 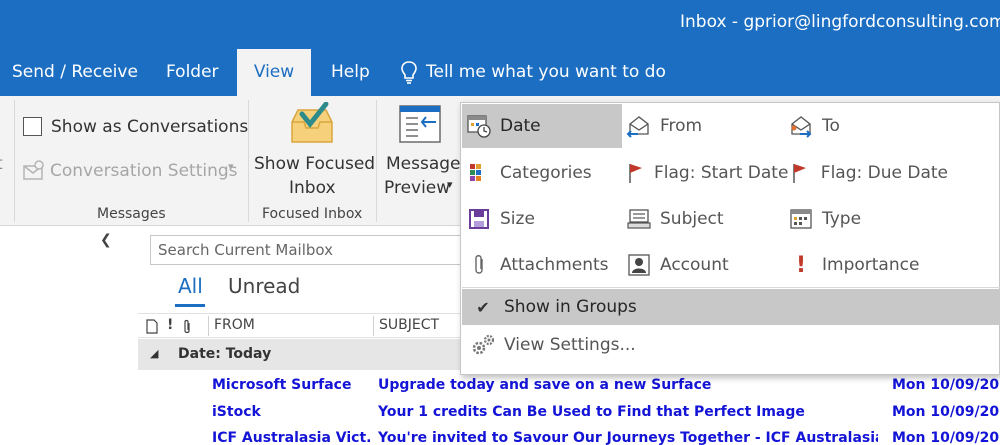 I want to click on show-in-groups-item: ✔ Show in Groups, so click(x=731, y=307).